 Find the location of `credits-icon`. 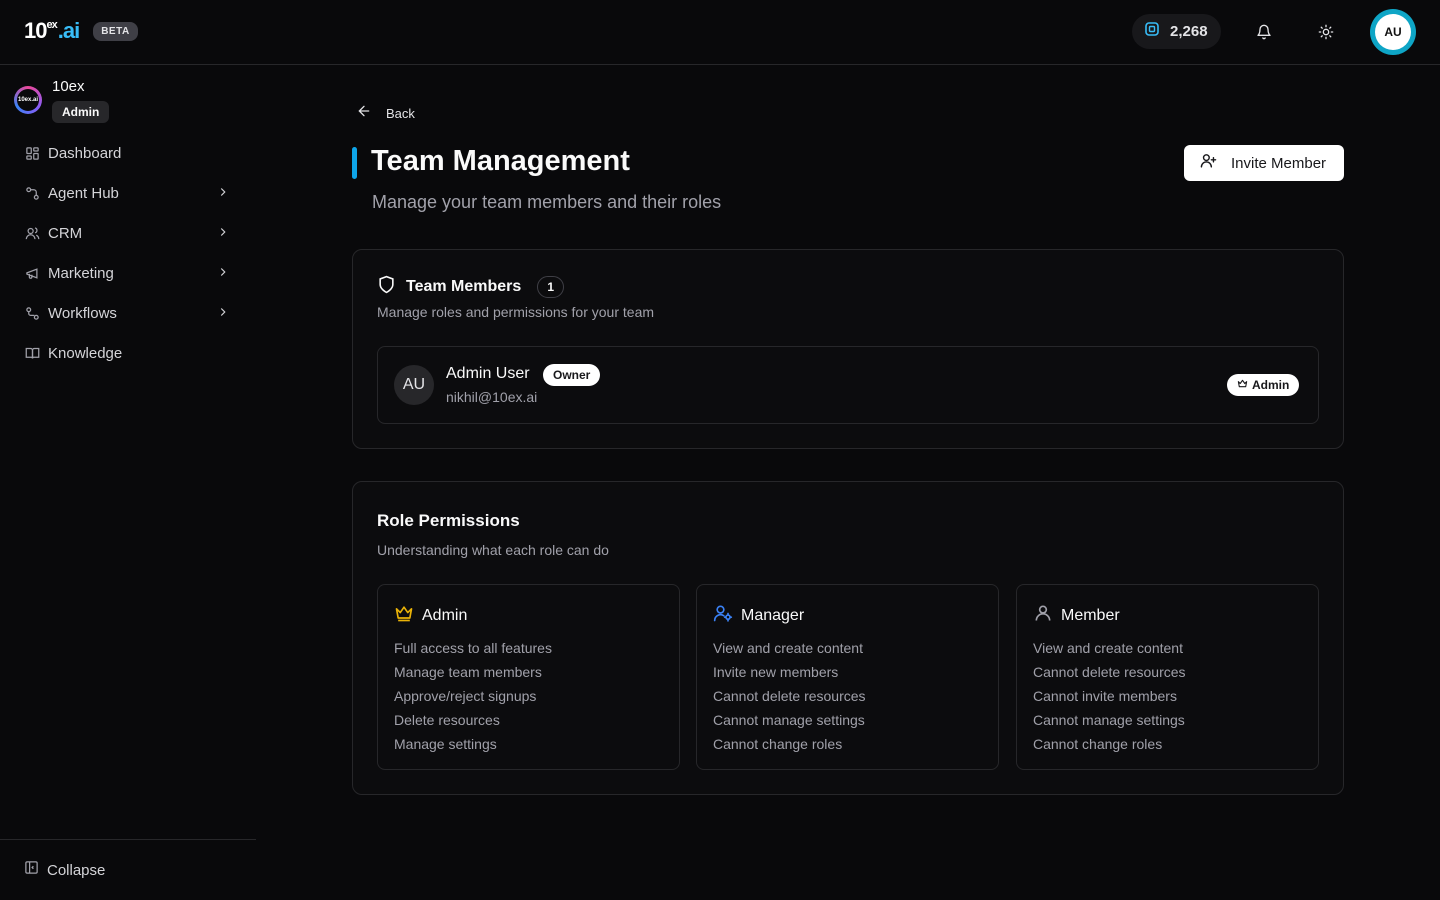

credits-icon is located at coordinates (1152, 31).